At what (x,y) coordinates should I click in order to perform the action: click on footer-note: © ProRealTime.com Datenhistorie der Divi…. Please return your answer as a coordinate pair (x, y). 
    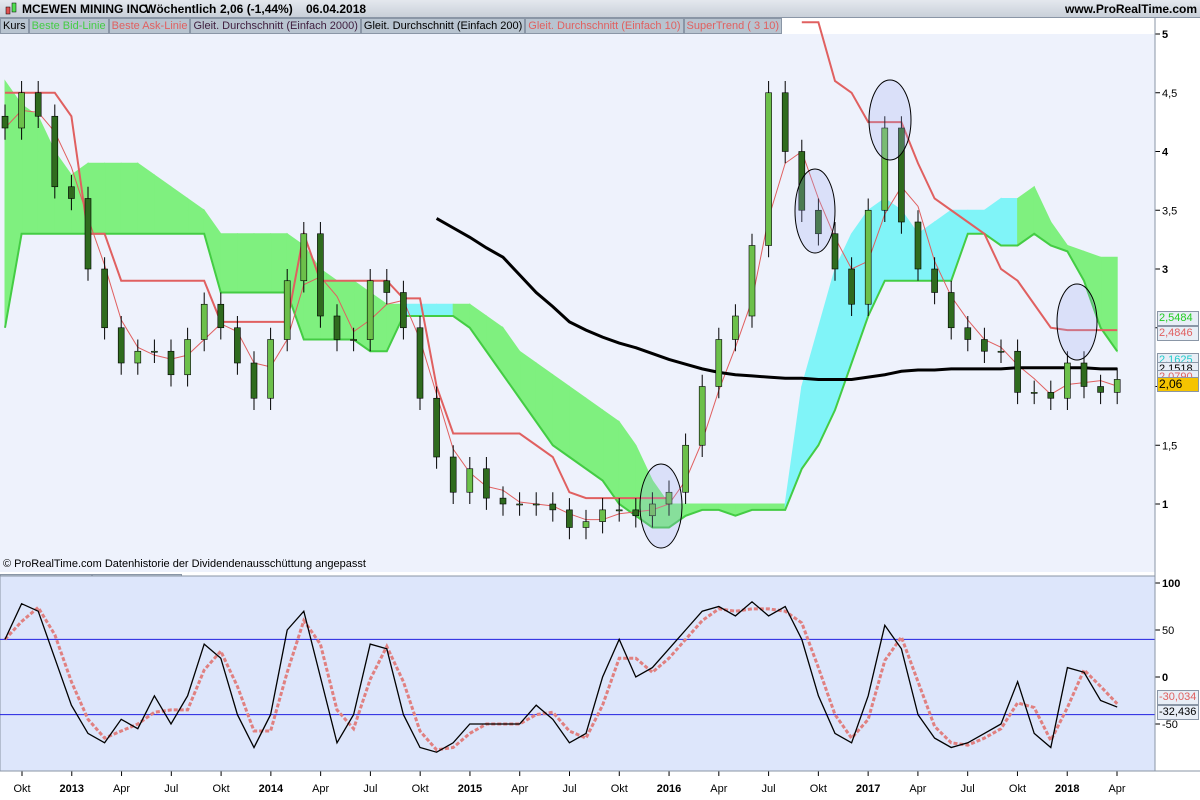
    Looking at the image, I should click on (184, 564).